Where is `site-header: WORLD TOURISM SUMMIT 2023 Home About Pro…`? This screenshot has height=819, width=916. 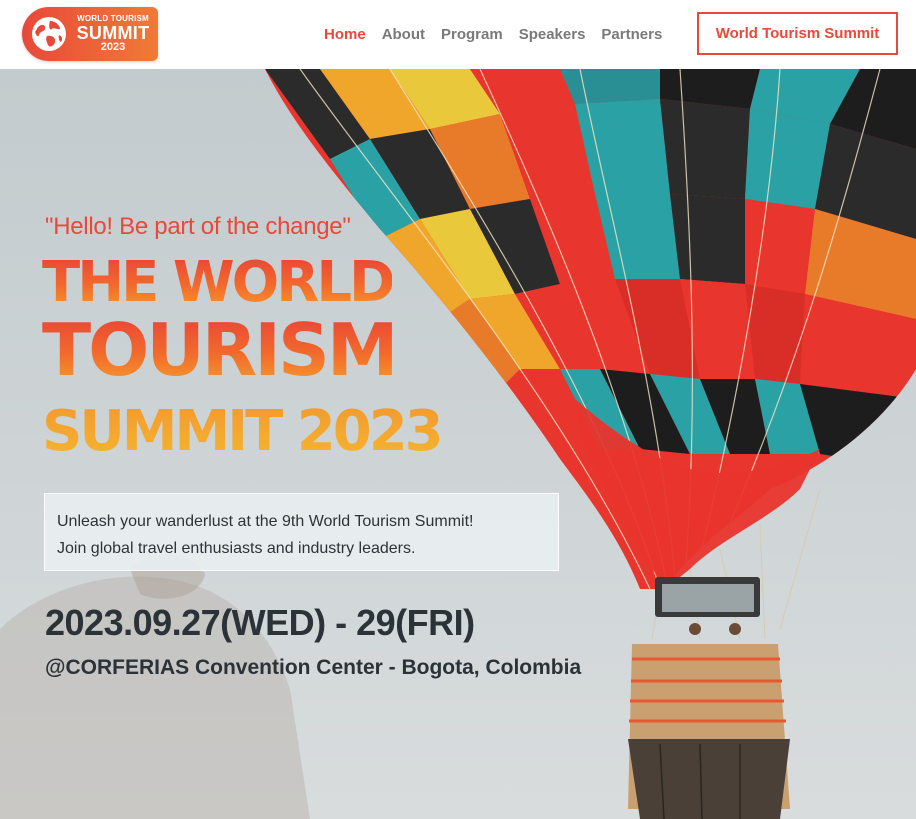
site-header: WORLD TOURISM SUMMIT 2023 Home About Pro… is located at coordinates (458, 34).